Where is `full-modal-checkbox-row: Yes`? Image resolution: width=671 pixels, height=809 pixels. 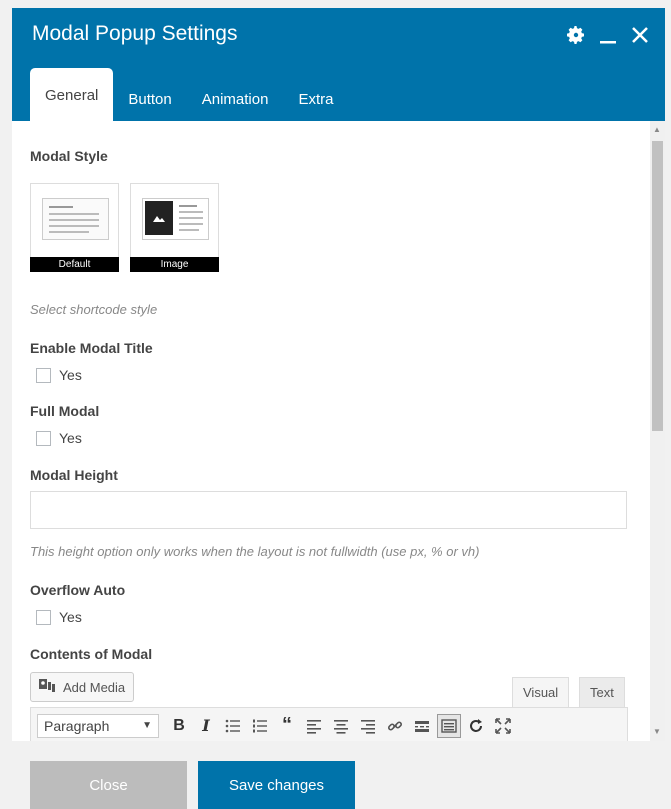
full-modal-checkbox-row: Yes is located at coordinates (59, 438).